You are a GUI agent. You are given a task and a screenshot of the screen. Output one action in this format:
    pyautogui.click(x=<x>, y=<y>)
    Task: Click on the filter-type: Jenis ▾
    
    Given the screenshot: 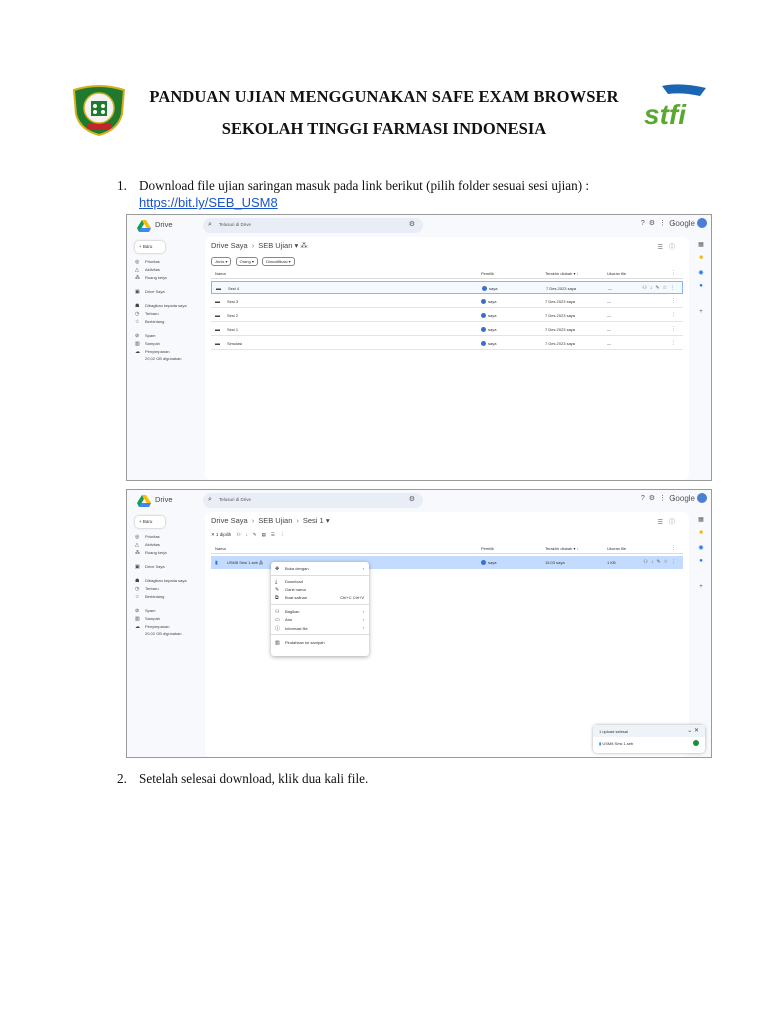 What is the action you would take?
    pyautogui.click(x=221, y=261)
    